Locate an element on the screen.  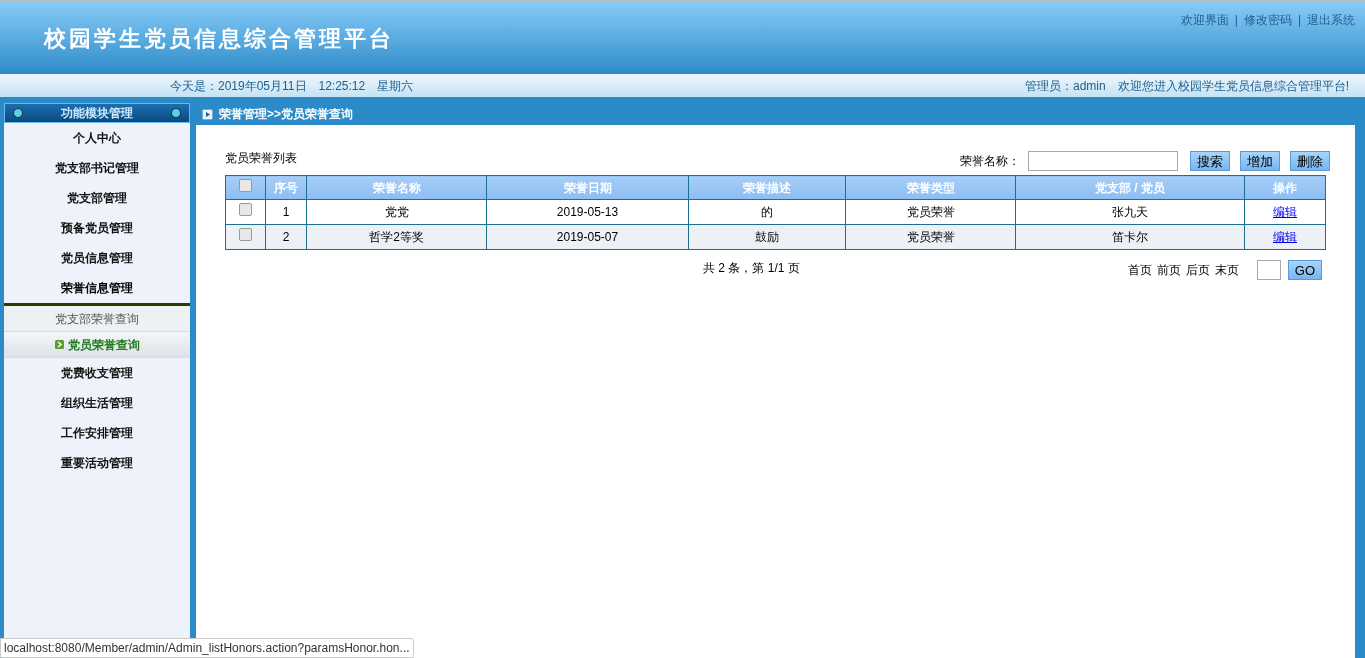
menu-item: 工作安排管理 is located at coordinates (97, 433).